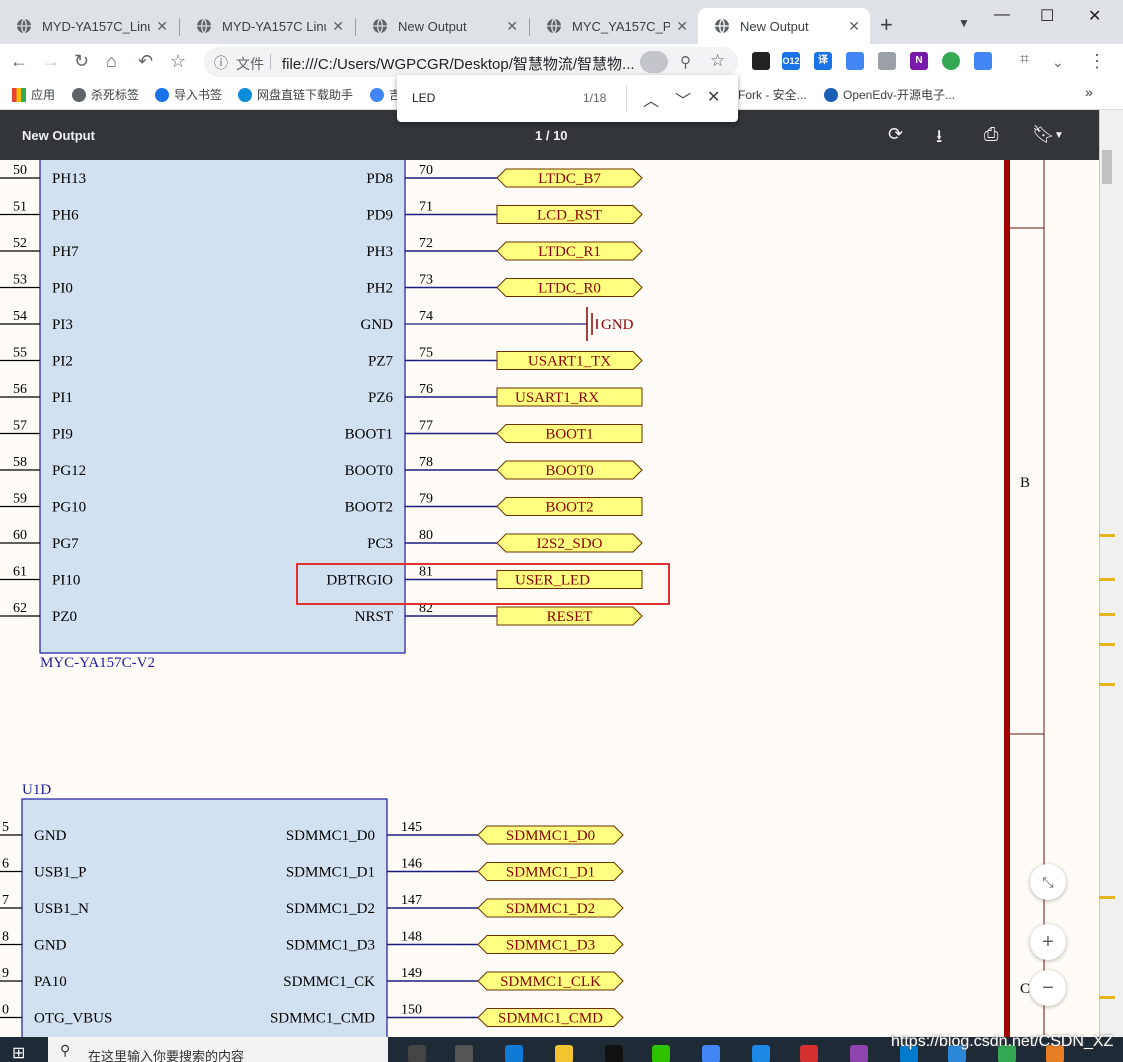 The width and height of the screenshot is (1123, 1062). Describe the element at coordinates (685, 62) in the screenshot. I see `zoom-icon: ⚲` at that location.